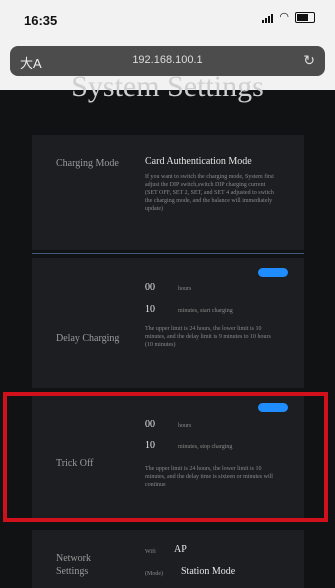  What do you see at coordinates (167, 60) in the screenshot?
I see `url-text: 192.168.100.1` at bounding box center [167, 60].